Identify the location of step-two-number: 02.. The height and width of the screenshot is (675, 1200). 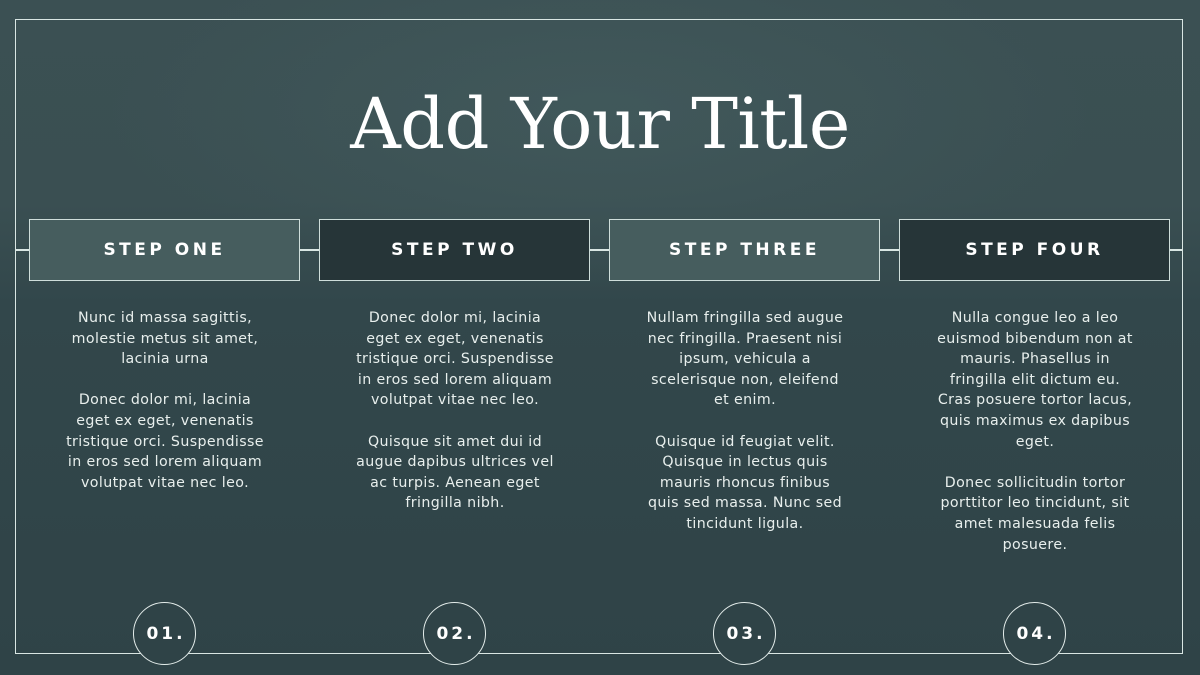
(456, 633).